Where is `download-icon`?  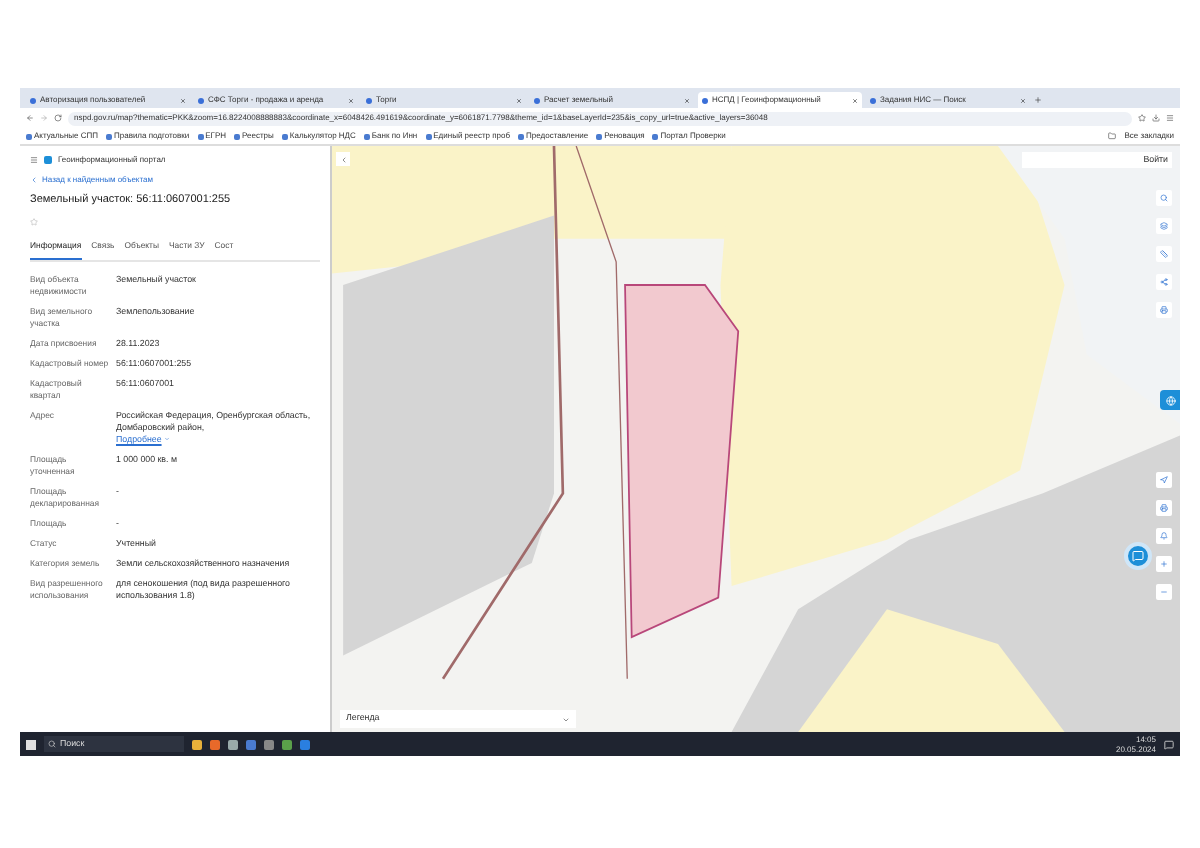
download-icon is located at coordinates (1156, 118).